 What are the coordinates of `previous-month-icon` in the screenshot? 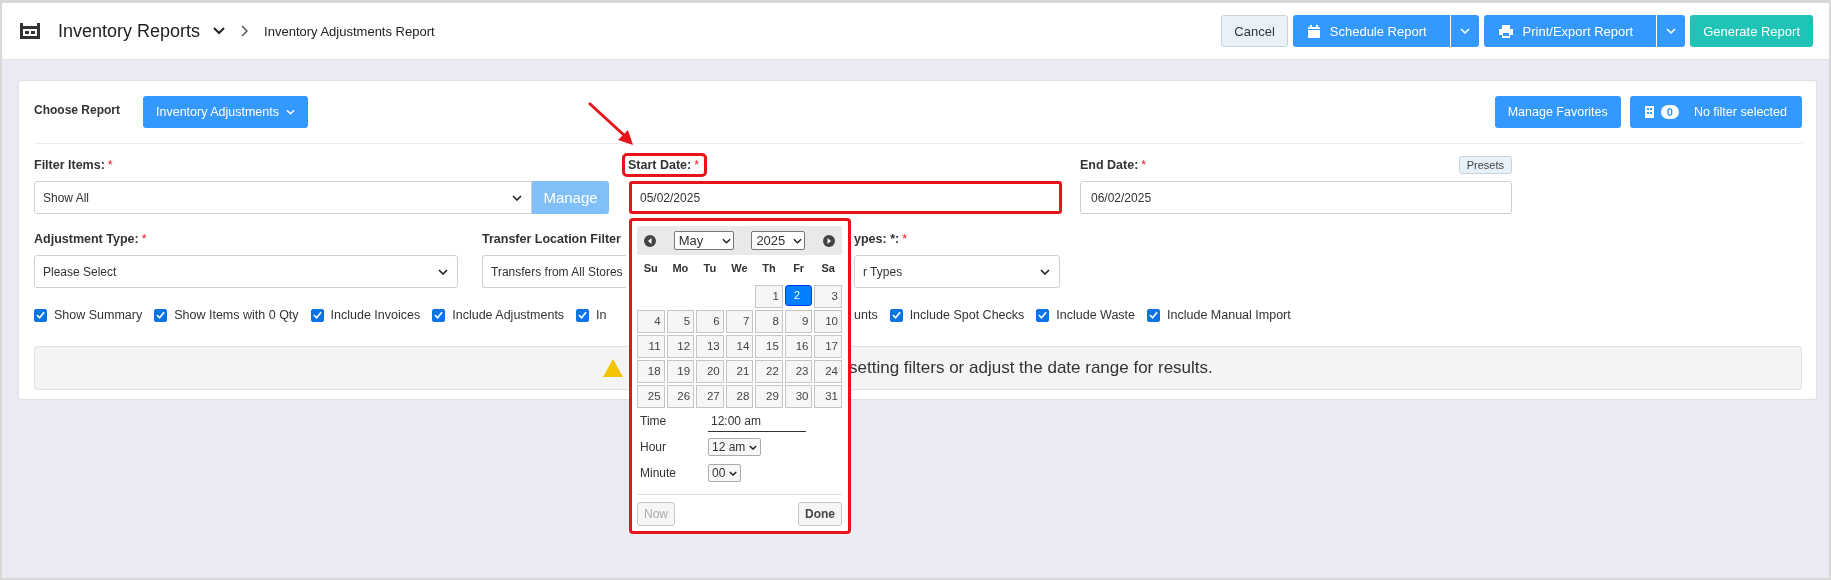 It's located at (650, 240).